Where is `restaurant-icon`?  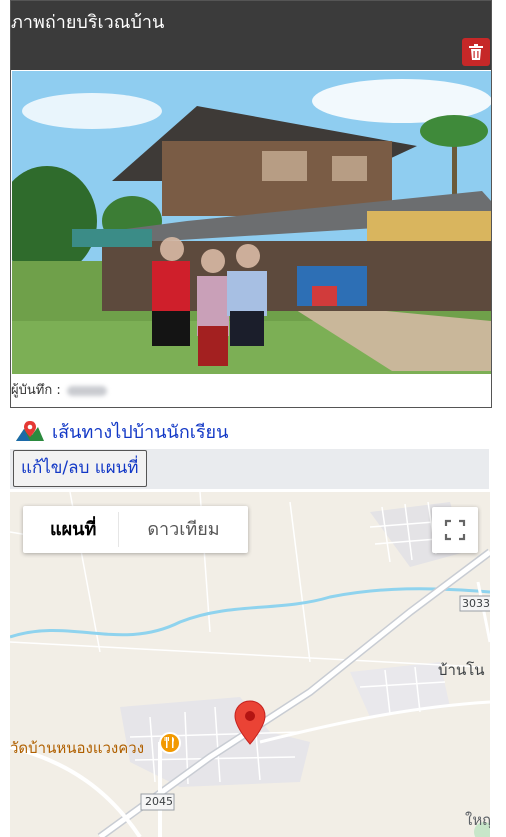
restaurant-icon is located at coordinates (170, 743).